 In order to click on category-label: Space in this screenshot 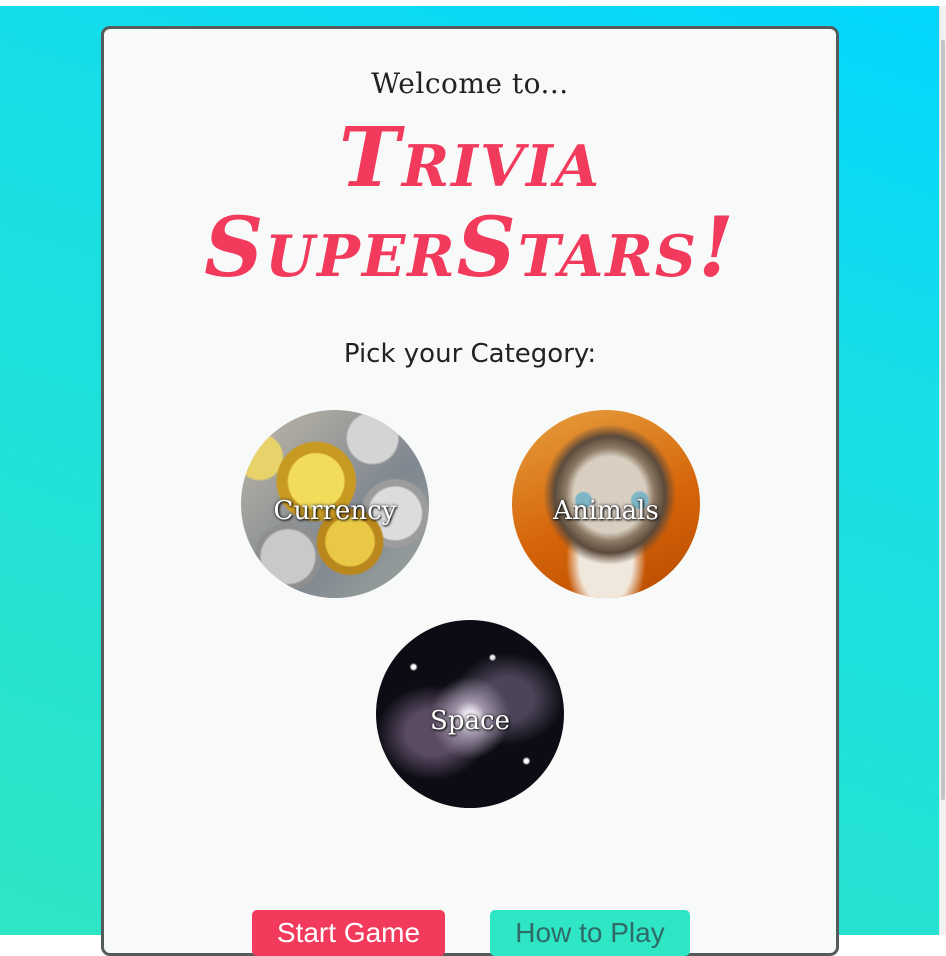, I will do `click(470, 721)`.